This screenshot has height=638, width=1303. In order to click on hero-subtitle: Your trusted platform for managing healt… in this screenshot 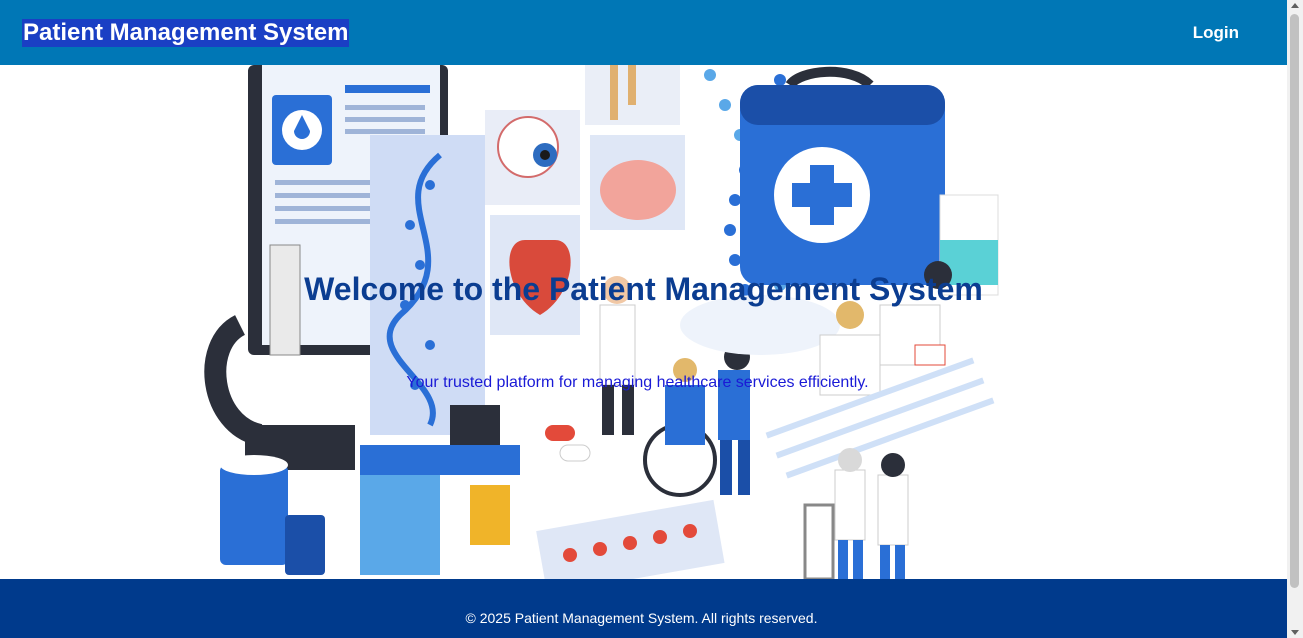, I will do `click(637, 382)`.